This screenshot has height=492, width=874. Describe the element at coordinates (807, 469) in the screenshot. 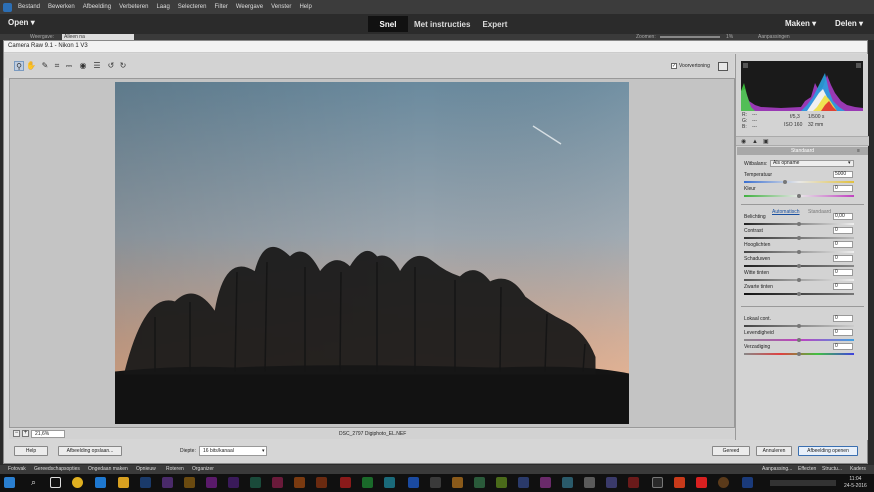

I see `effects-button: Effecten` at that location.